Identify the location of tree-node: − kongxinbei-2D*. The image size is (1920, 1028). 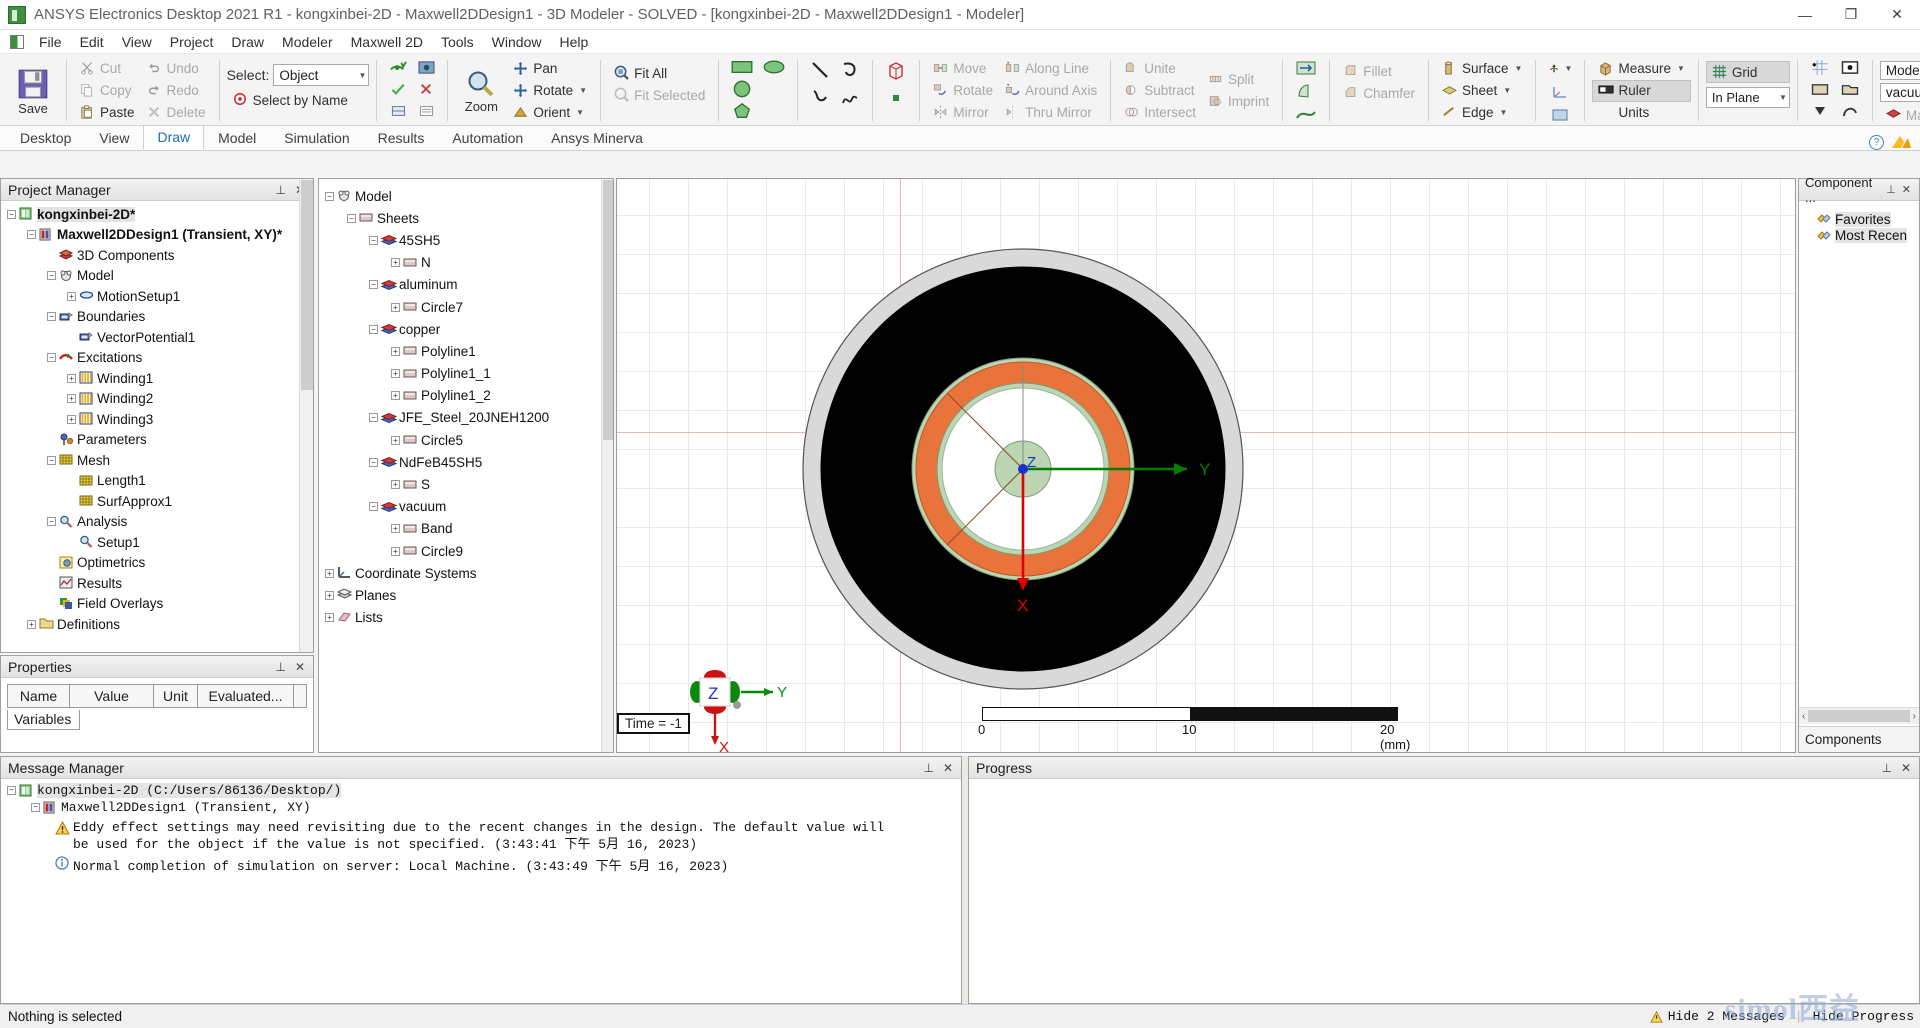
(158, 214).